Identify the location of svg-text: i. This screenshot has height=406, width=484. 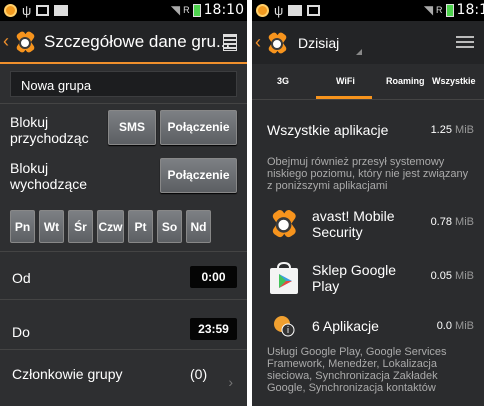
(288, 331).